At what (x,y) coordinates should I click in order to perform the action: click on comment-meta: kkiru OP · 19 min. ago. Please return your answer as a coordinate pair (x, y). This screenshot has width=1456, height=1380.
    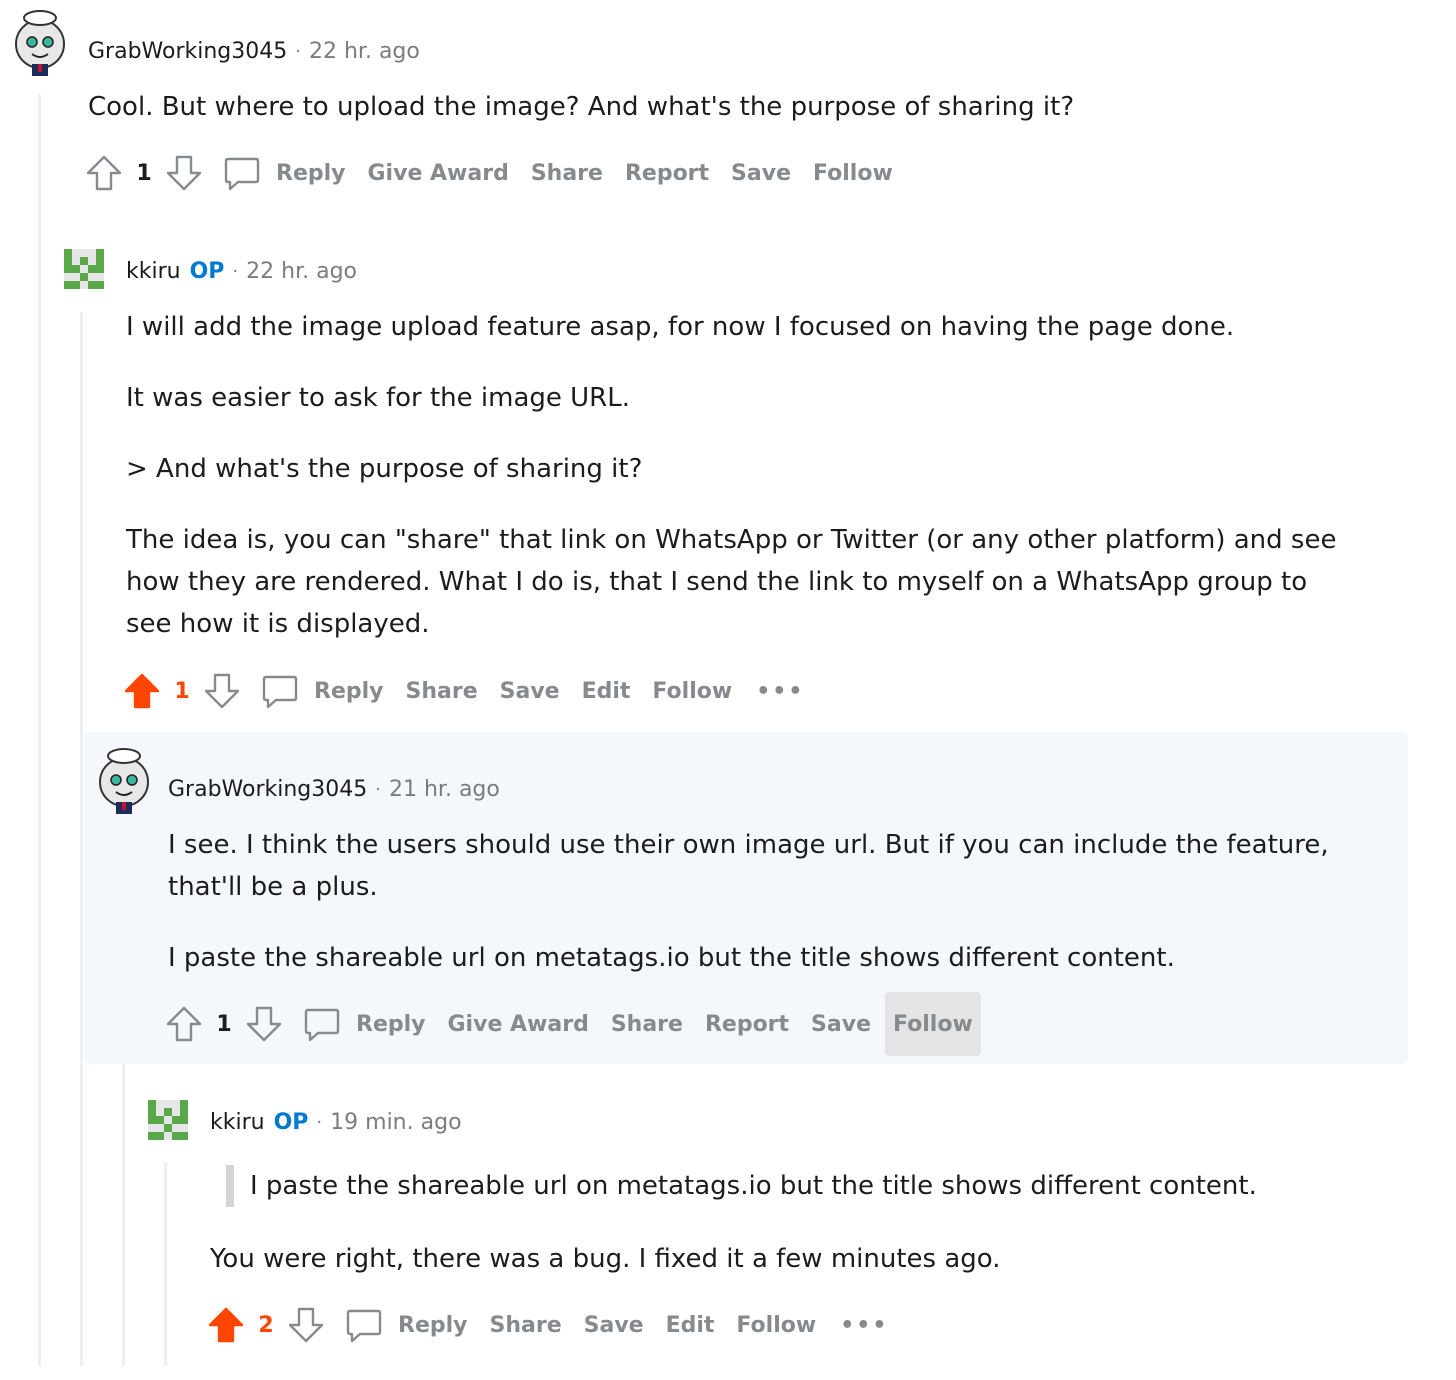
    Looking at the image, I should click on (336, 1123).